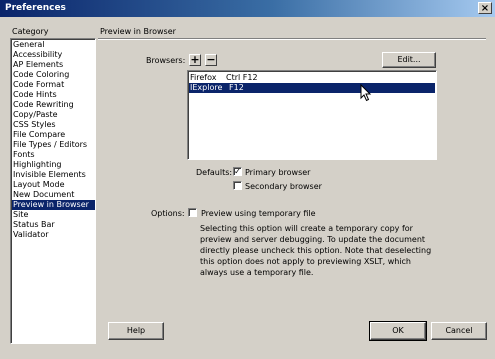 This screenshot has height=359, width=495. Describe the element at coordinates (53, 225) in the screenshot. I see `category-item-status-bar: Status Bar` at that location.